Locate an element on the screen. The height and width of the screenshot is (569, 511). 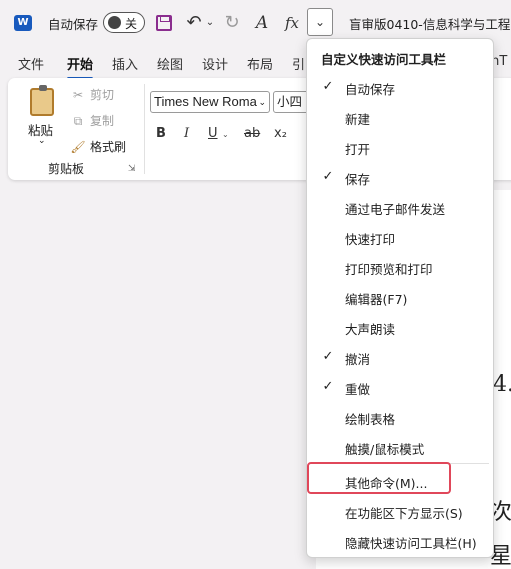
menu-item-label: 绘制表格 is located at coordinates (370, 419).